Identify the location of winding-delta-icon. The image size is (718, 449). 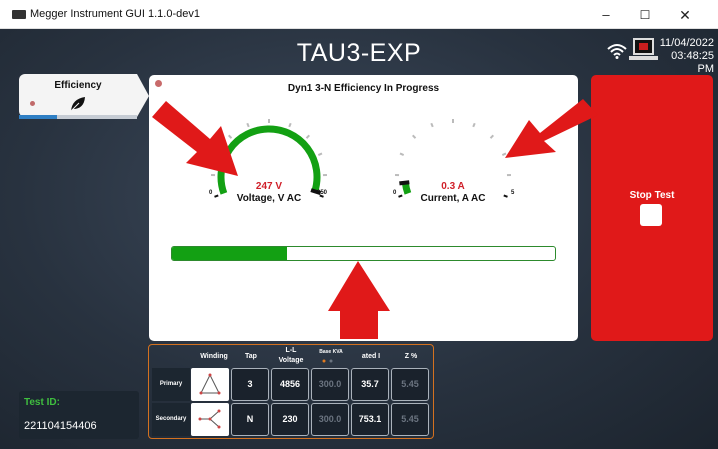
(210, 384).